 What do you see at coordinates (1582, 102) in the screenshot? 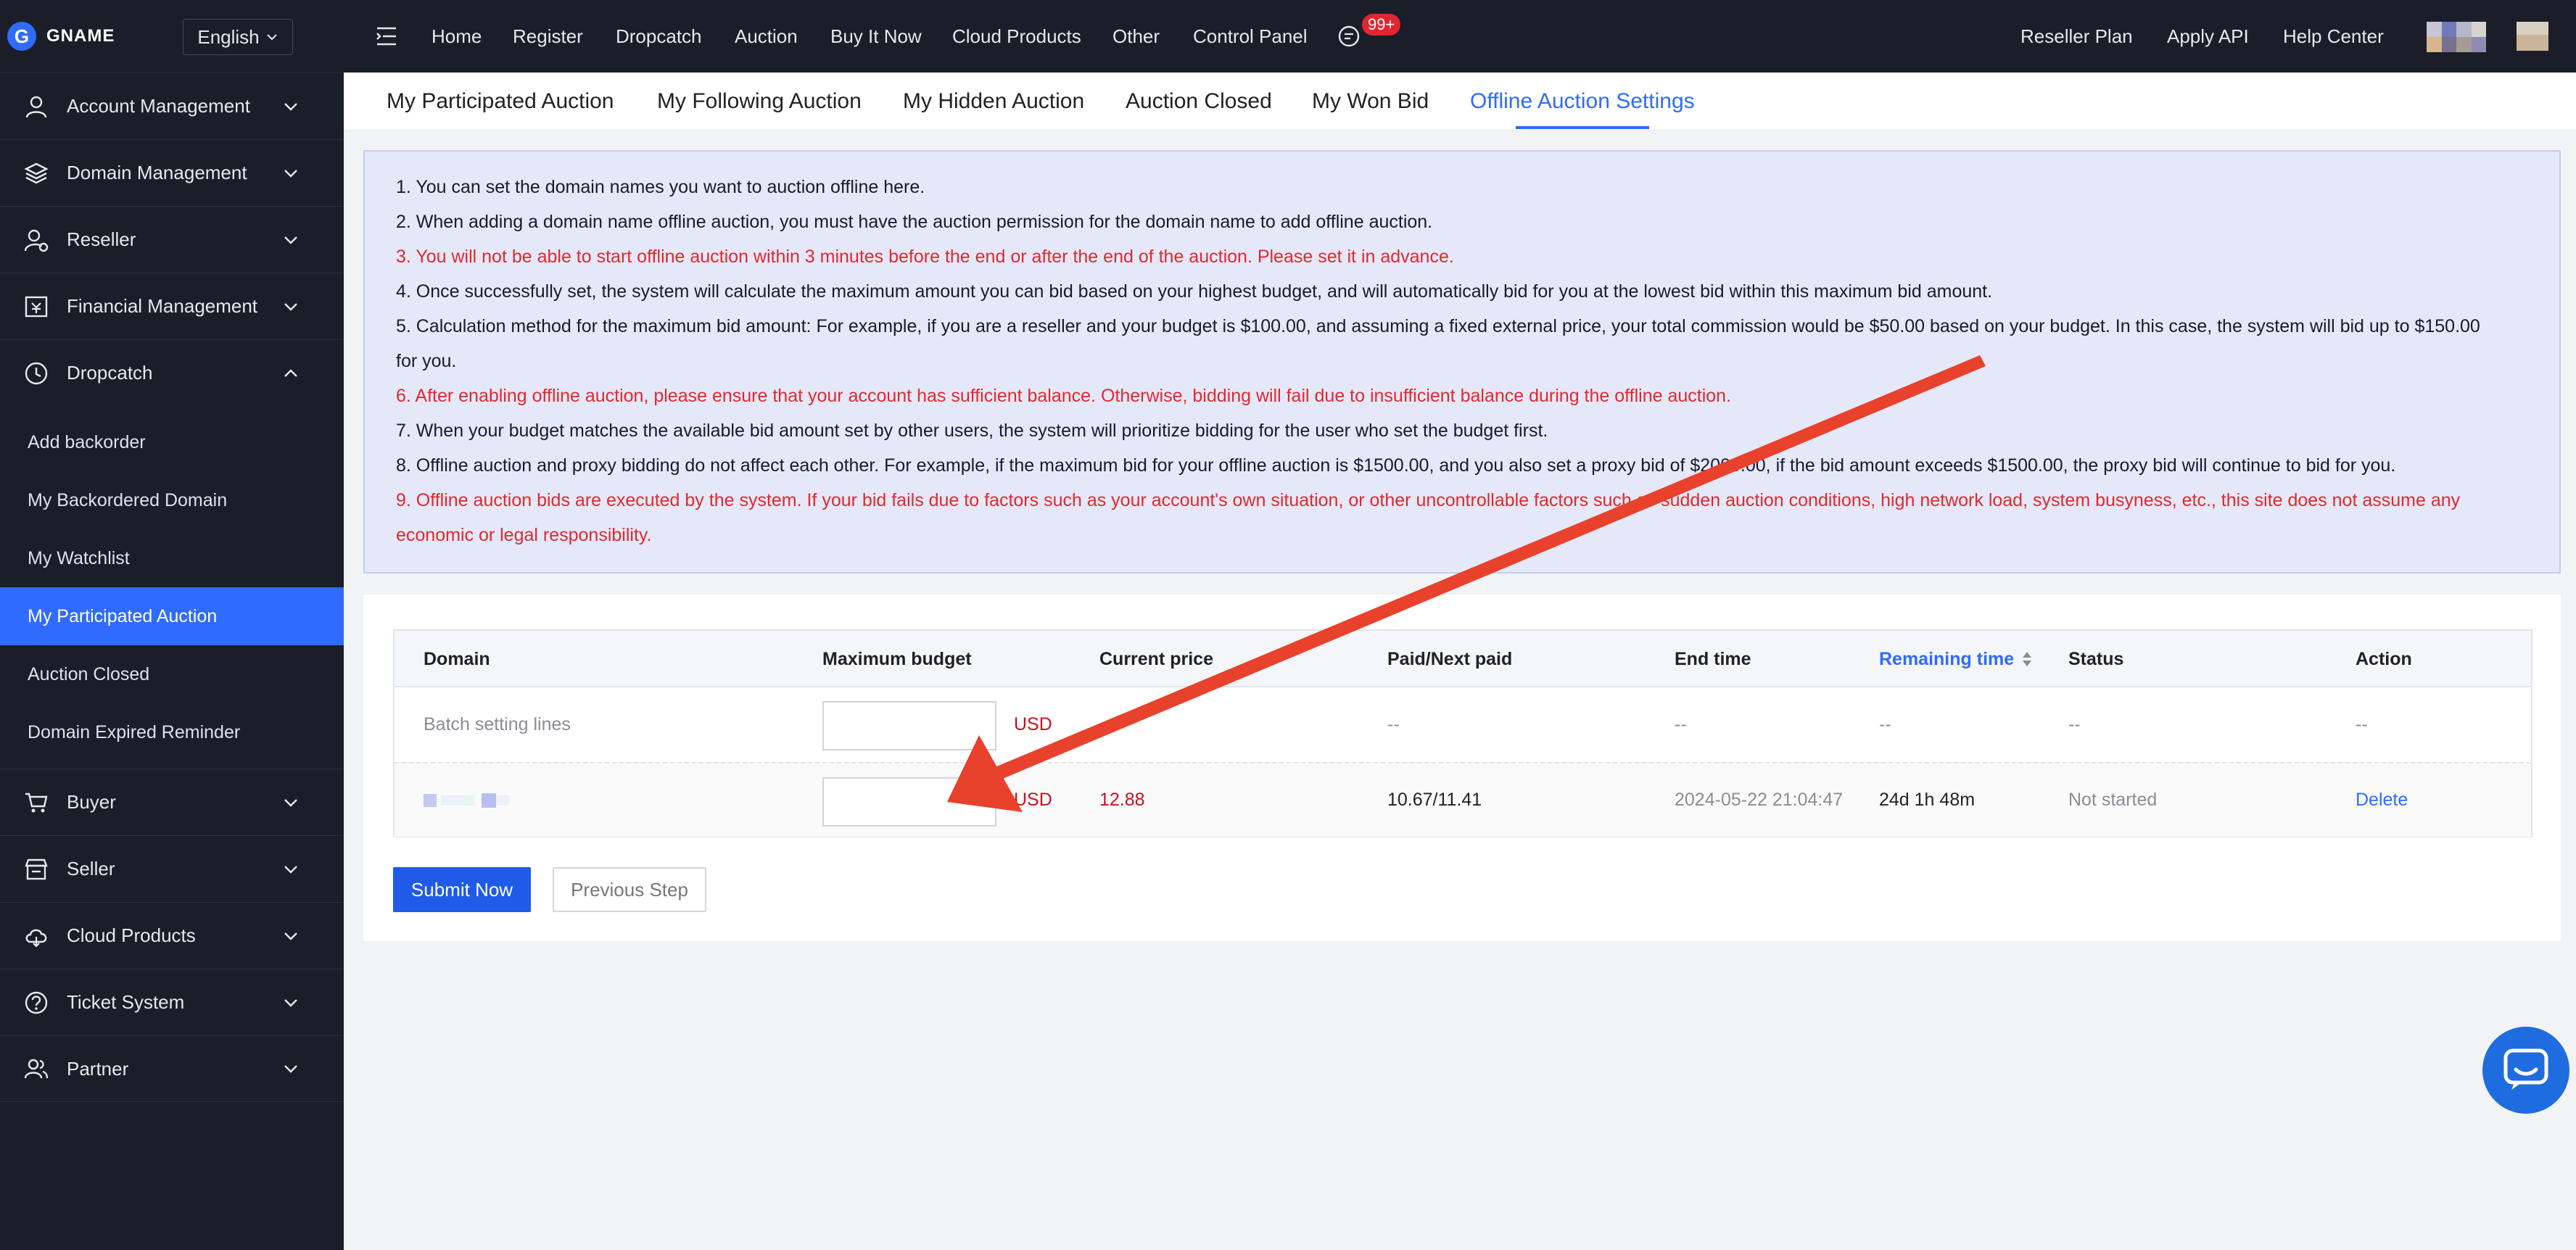
I see `tab-offline-auction-settings: Offline Auction Settings` at bounding box center [1582, 102].